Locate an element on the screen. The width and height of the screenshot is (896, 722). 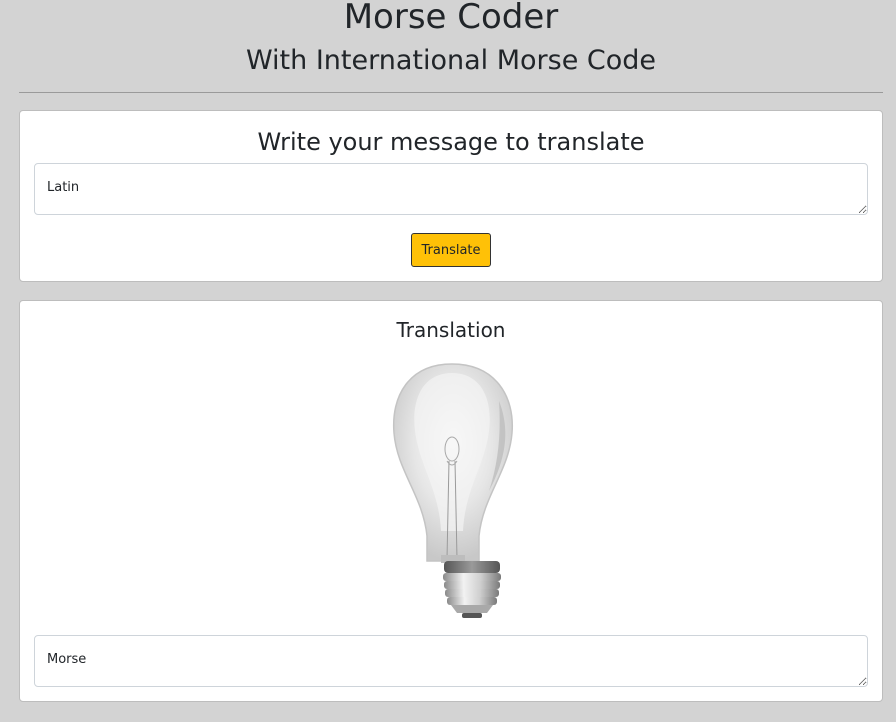
translate-button: Translate is located at coordinates (451, 250).